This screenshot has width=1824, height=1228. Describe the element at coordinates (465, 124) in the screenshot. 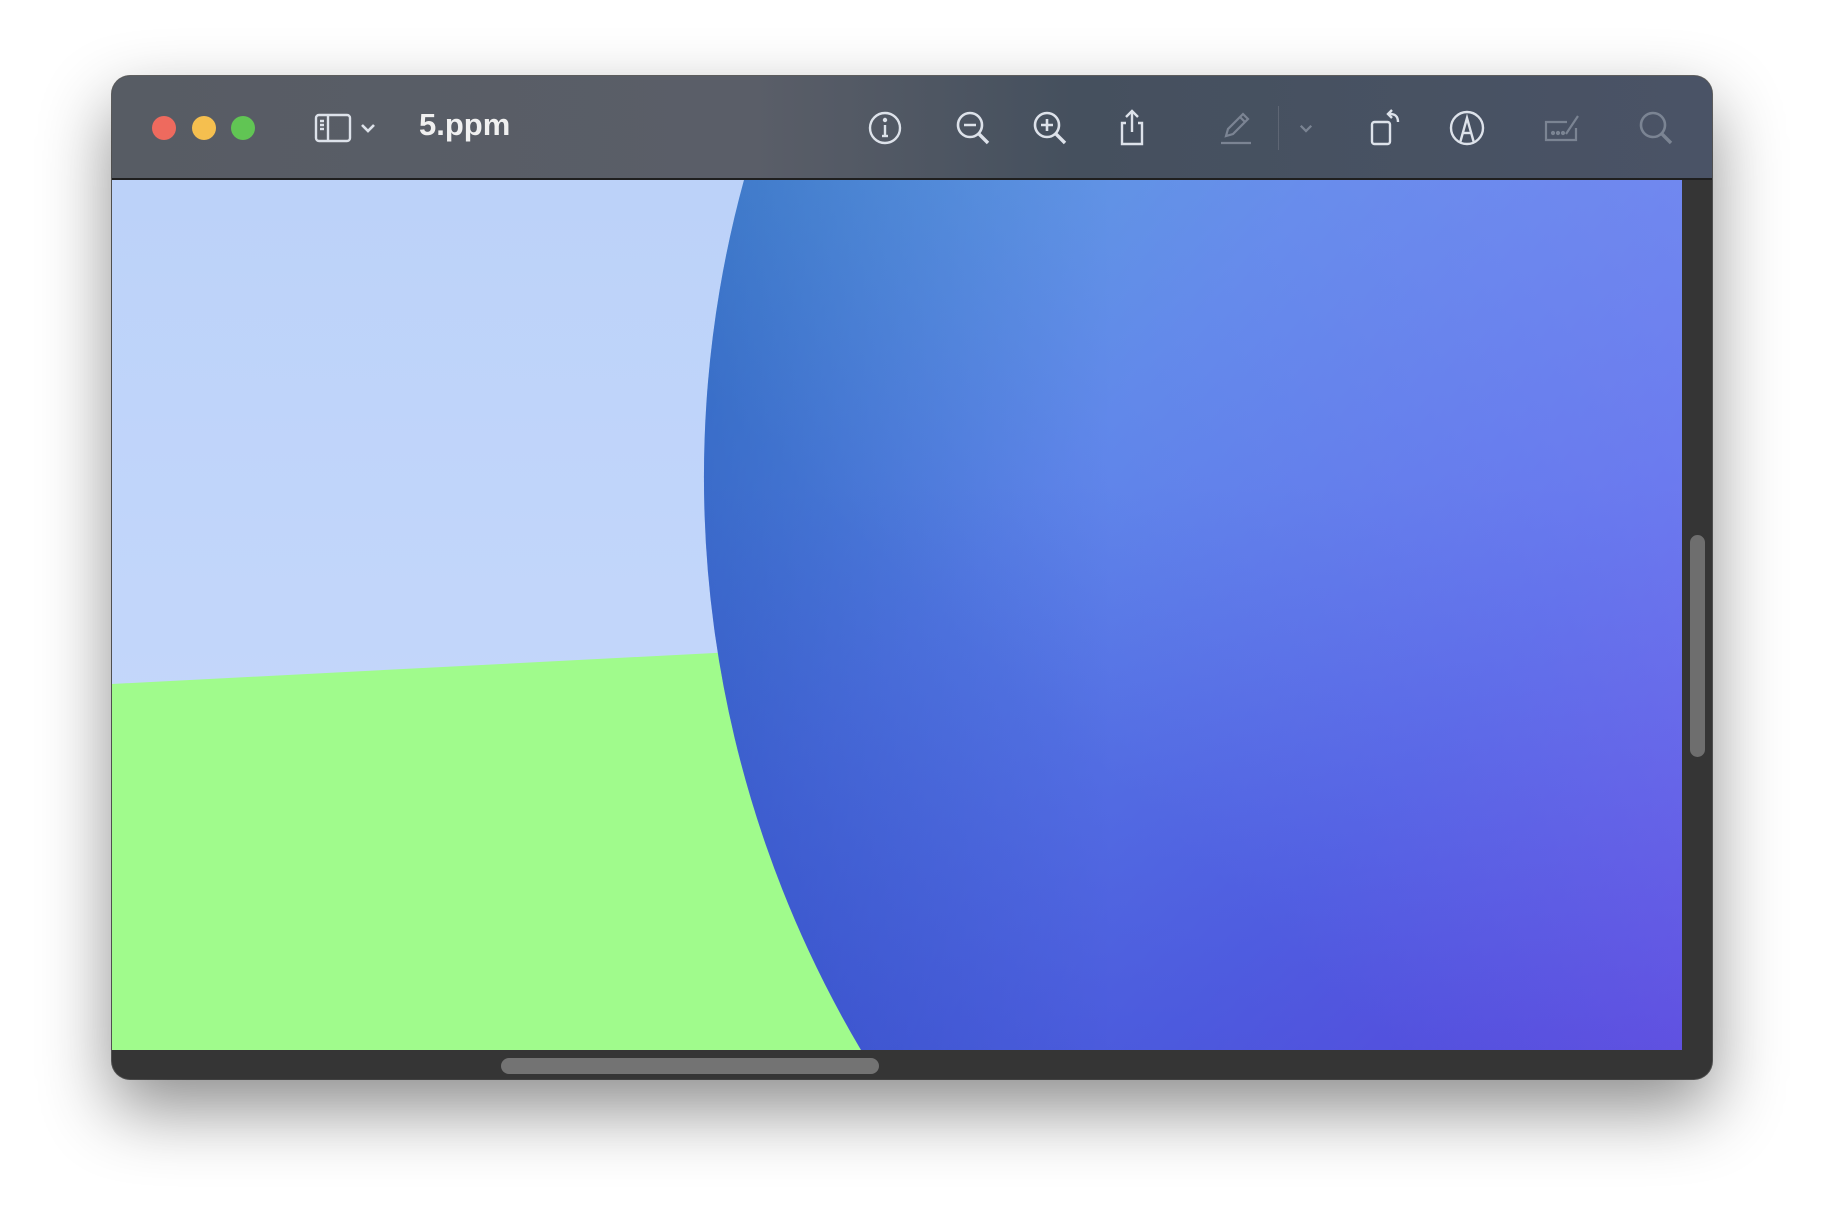

I see `window-title: 5.ppm` at that location.